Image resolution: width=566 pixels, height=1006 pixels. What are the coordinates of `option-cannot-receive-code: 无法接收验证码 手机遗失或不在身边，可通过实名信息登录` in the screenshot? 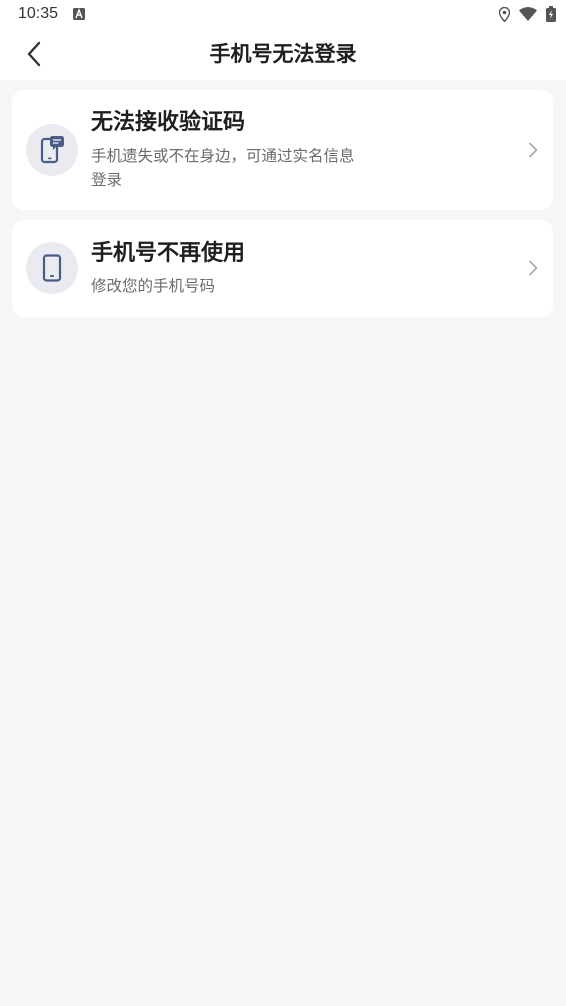 It's located at (282, 150).